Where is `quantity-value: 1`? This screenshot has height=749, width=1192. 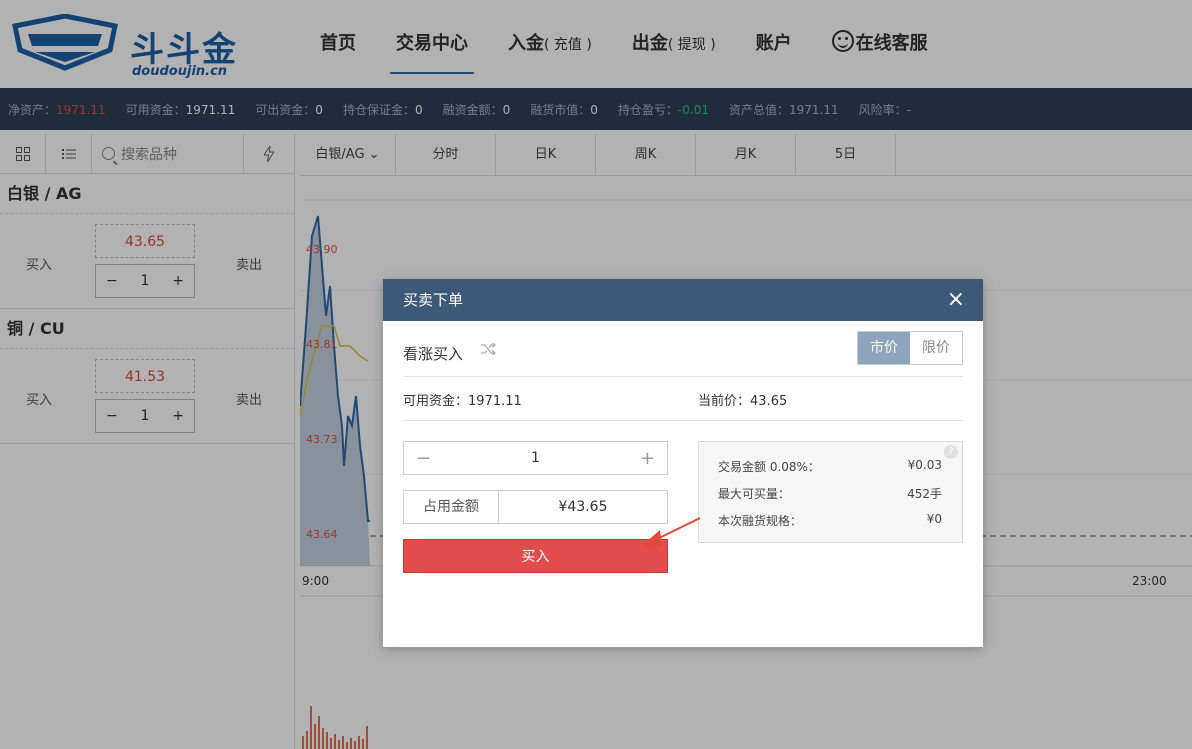
quantity-value: 1 is located at coordinates (535, 458).